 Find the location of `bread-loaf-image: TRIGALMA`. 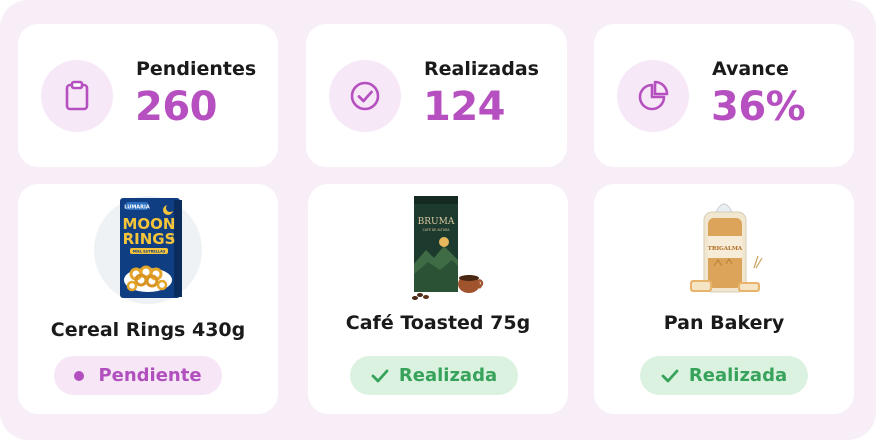

bread-loaf-image: TRIGALMA is located at coordinates (724, 250).